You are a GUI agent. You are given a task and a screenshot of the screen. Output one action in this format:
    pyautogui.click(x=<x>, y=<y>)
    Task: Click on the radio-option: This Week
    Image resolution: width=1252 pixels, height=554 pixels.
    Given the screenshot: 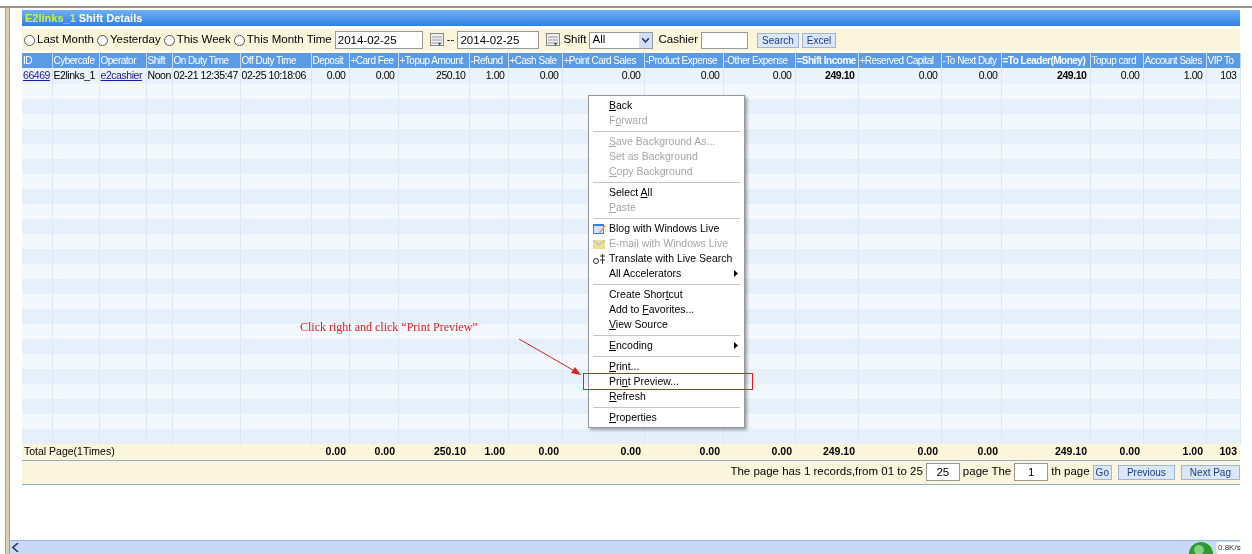 What is the action you would take?
    pyautogui.click(x=197, y=40)
    